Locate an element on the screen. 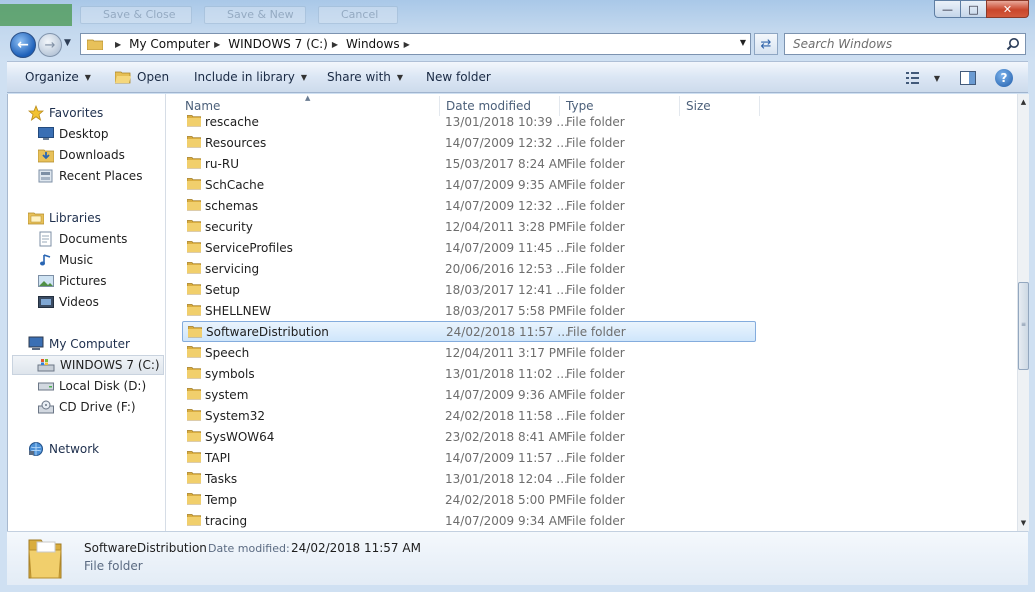 Image resolution: width=1035 pixels, height=592 pixels. file-row: SysWOW64 23/02/2018 8:41 AM File folder is located at coordinates (469, 436).